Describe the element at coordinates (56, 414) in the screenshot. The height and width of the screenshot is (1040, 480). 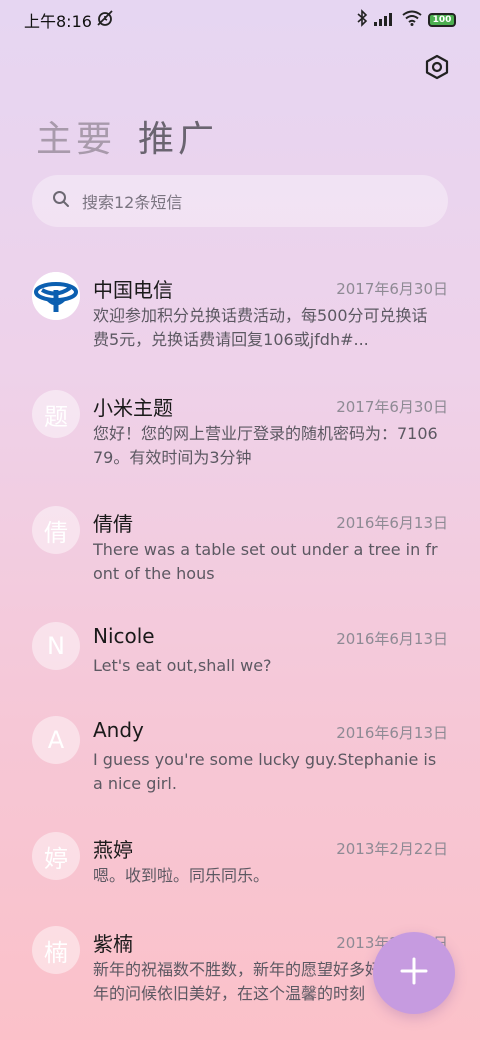
I see `avatar: 题` at that location.